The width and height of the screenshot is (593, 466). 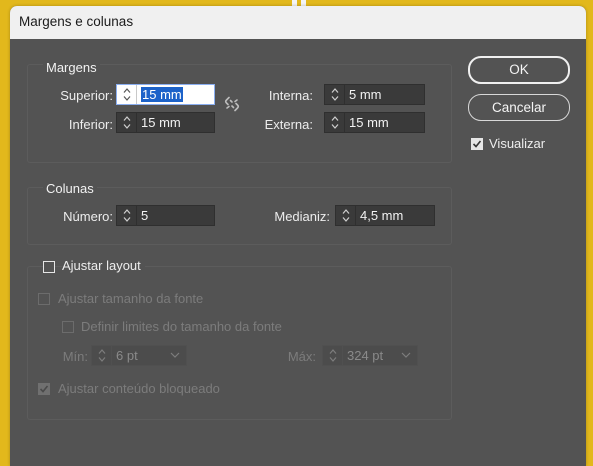 I want to click on medianiz-field: 4,5 mm, so click(x=385, y=215).